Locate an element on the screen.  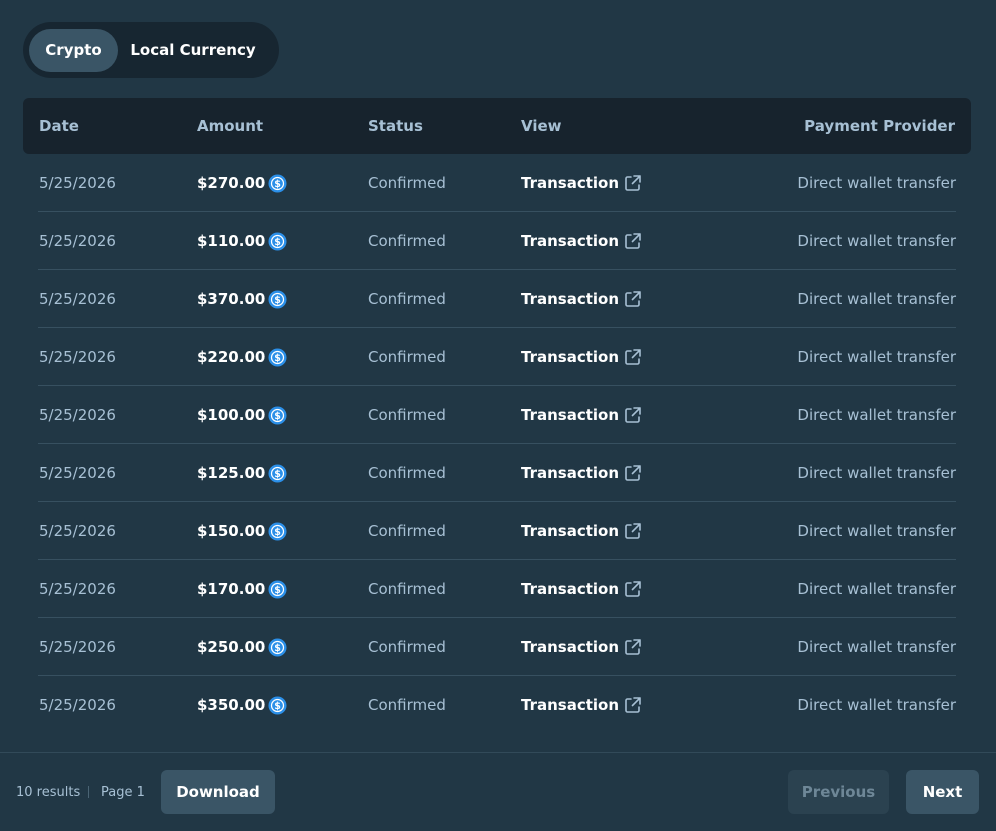
page-indicator: Page 1 is located at coordinates (123, 792).